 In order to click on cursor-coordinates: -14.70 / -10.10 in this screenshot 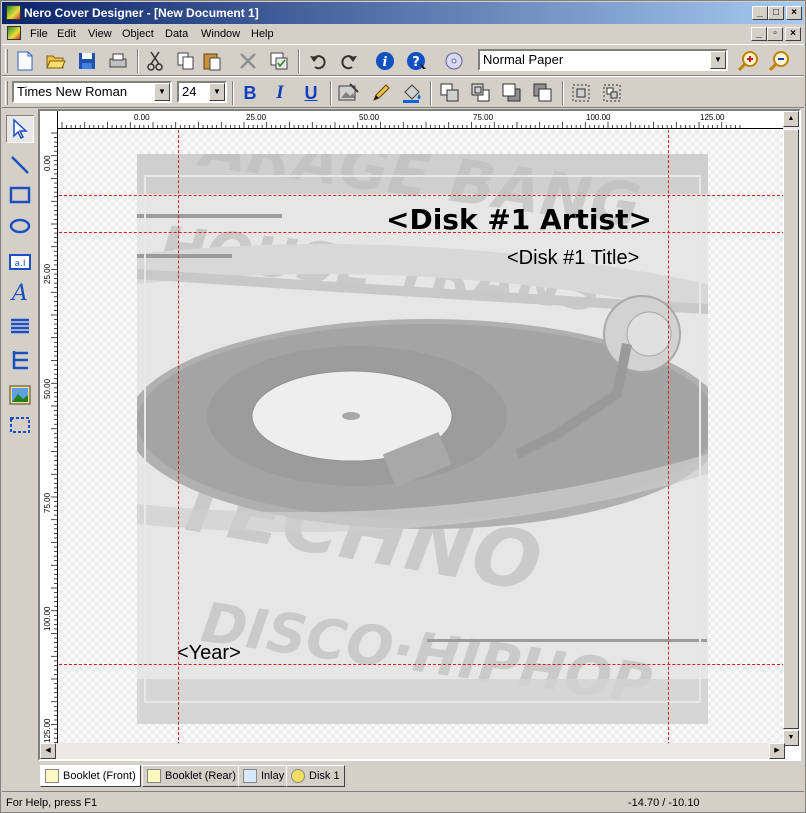, I will do `click(664, 803)`.